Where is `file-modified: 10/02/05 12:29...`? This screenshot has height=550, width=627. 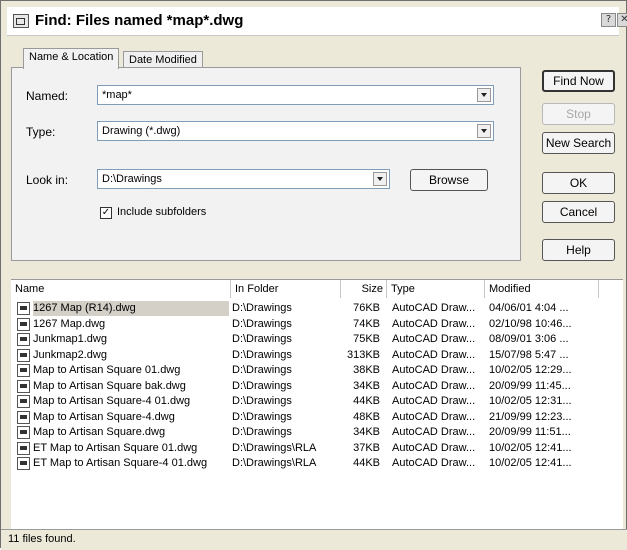 file-modified: 10/02/05 12:29... is located at coordinates (530, 370).